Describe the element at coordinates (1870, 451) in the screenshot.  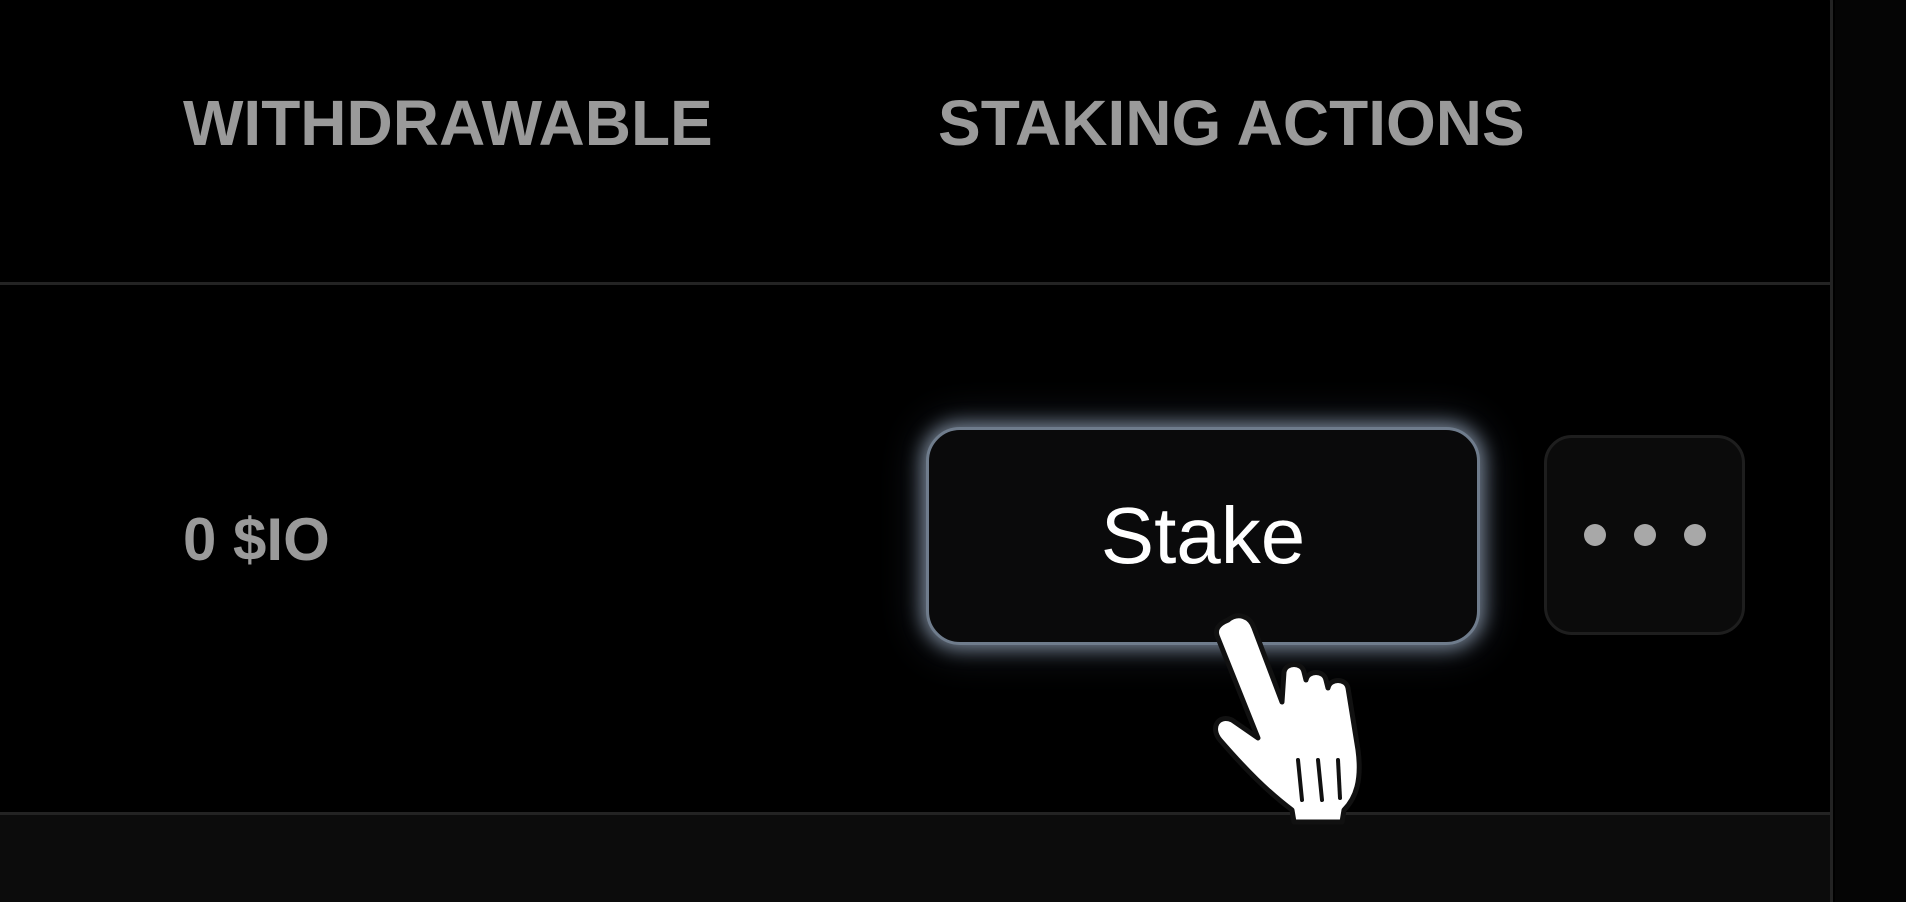
I see `scroll-gutter` at that location.